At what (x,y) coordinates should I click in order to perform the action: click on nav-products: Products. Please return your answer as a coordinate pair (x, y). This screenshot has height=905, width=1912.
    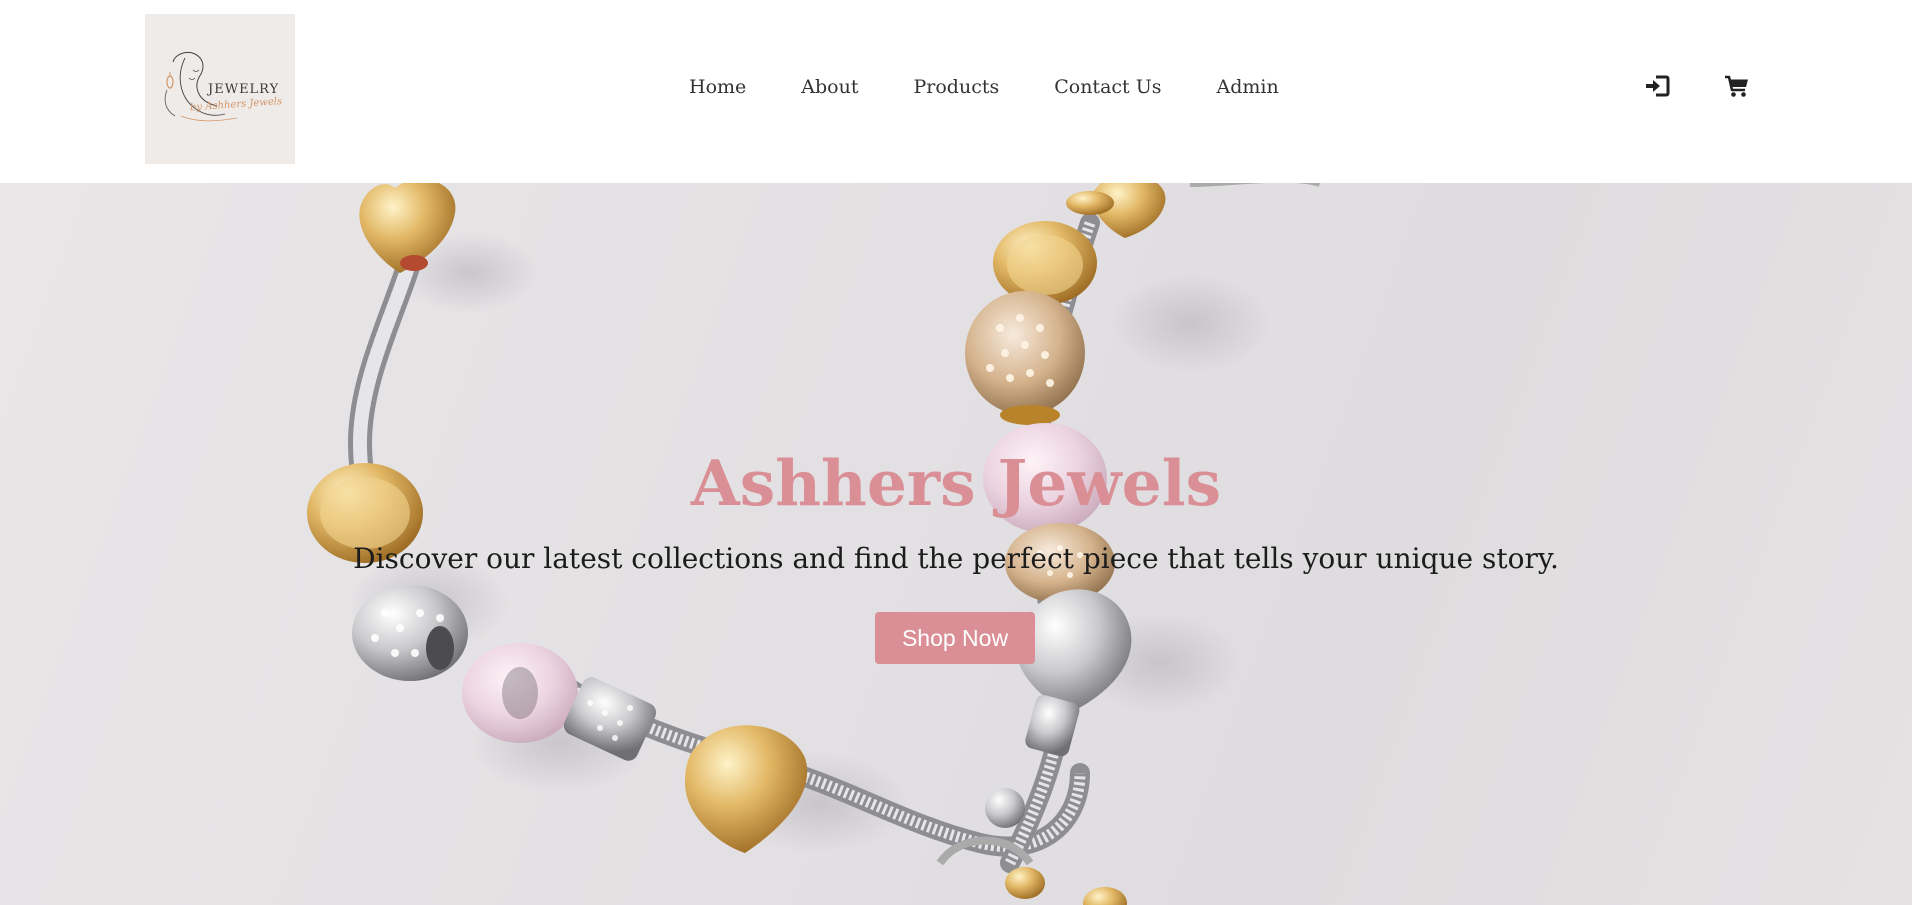
    Looking at the image, I should click on (956, 90).